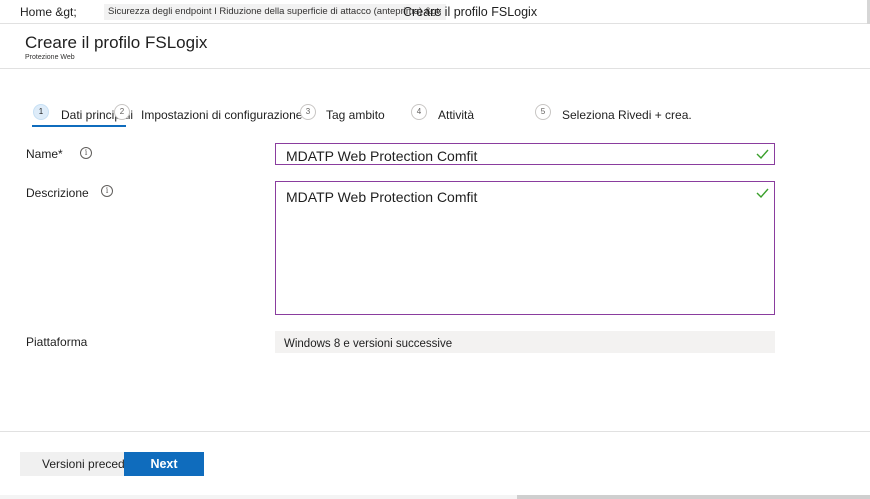 The height and width of the screenshot is (499, 870). Describe the element at coordinates (122, 112) in the screenshot. I see `step-number: 2` at that location.